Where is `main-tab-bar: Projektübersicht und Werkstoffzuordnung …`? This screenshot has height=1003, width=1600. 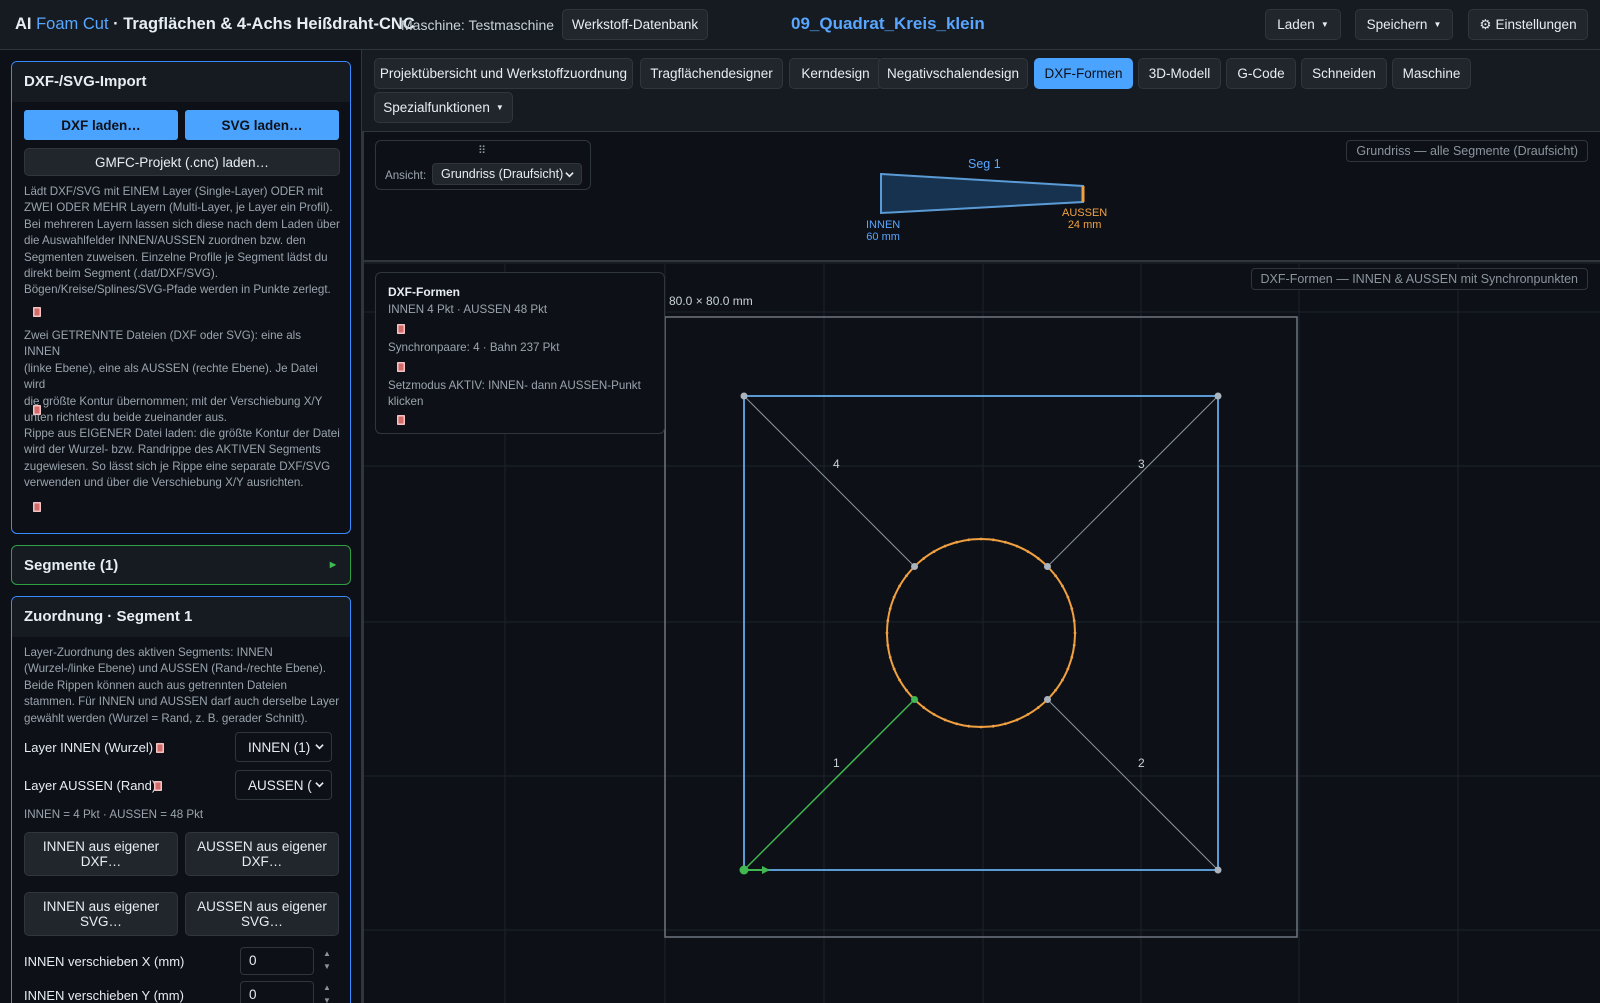
main-tab-bar: Projektübersicht und Werkstoffzuordnung … is located at coordinates (981, 91).